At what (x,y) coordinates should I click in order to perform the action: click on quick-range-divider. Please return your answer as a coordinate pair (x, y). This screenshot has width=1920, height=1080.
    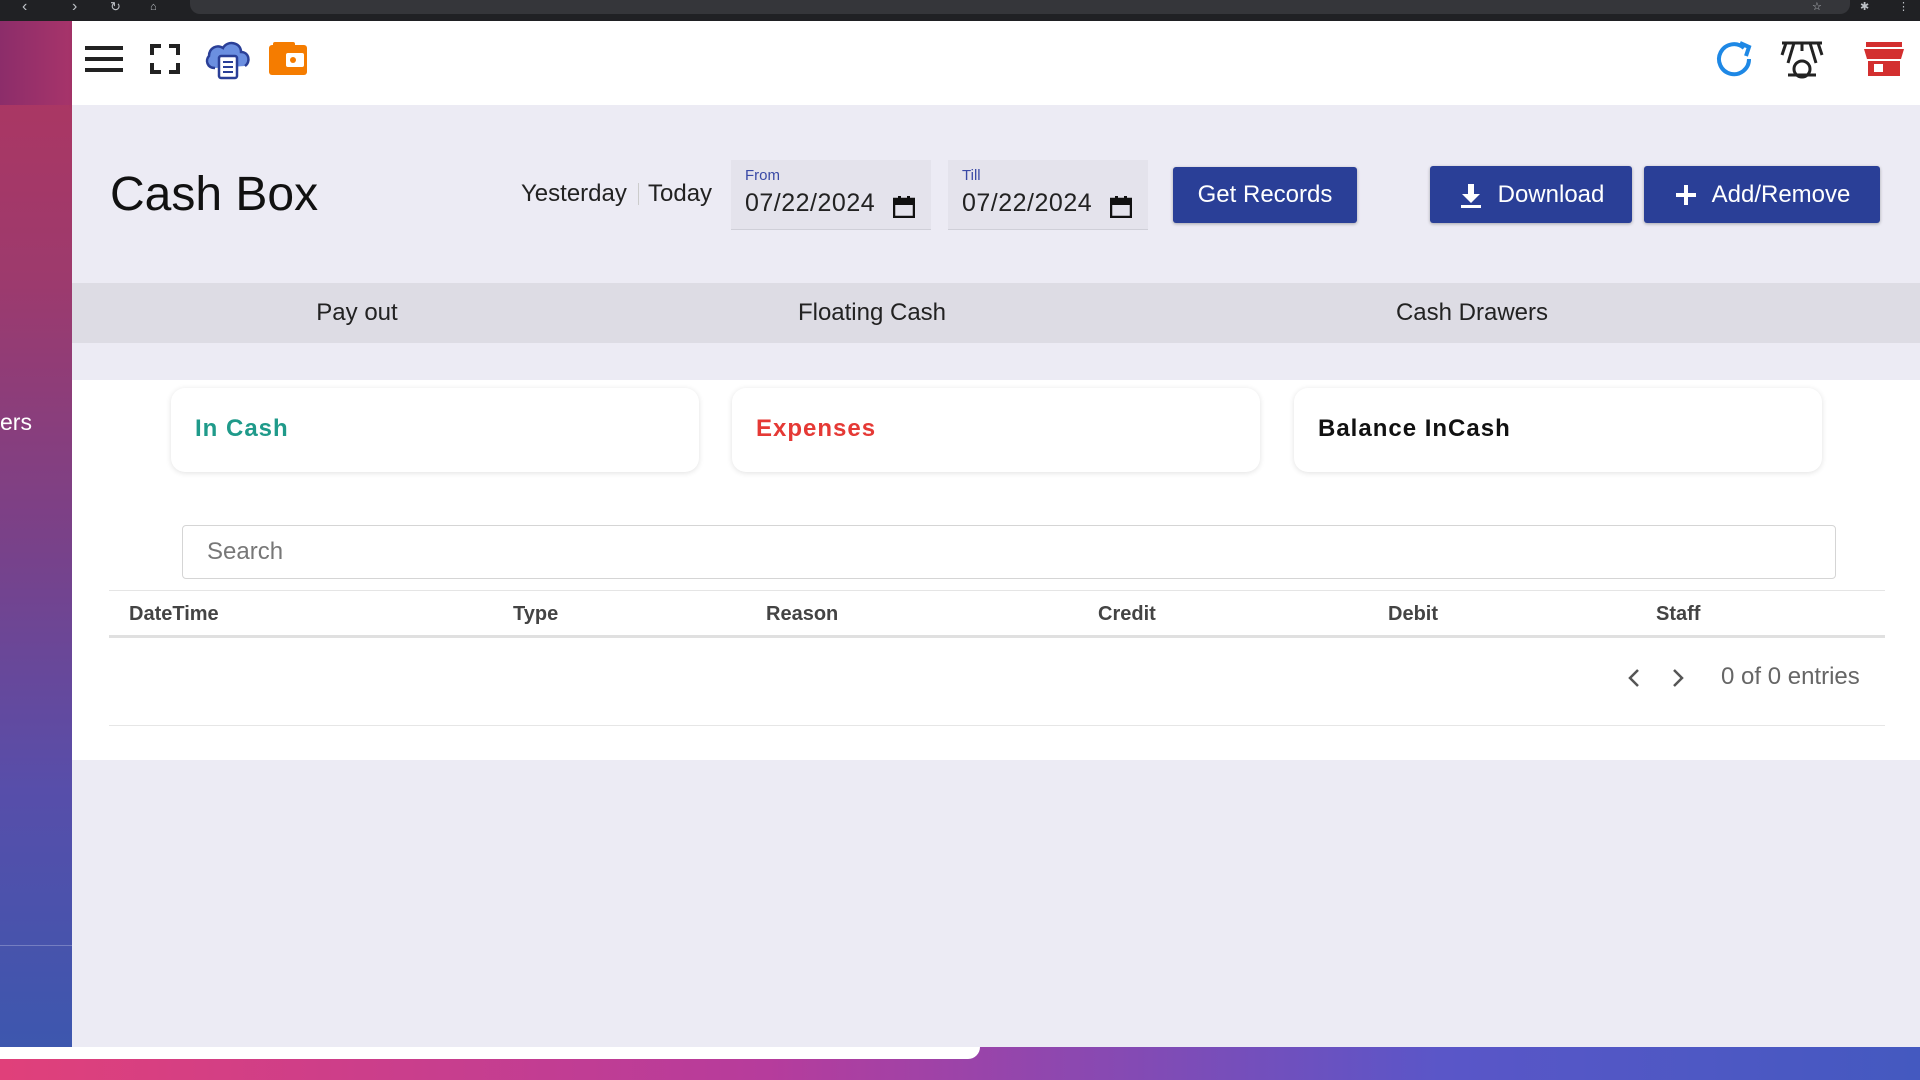
    Looking at the image, I should click on (638, 194).